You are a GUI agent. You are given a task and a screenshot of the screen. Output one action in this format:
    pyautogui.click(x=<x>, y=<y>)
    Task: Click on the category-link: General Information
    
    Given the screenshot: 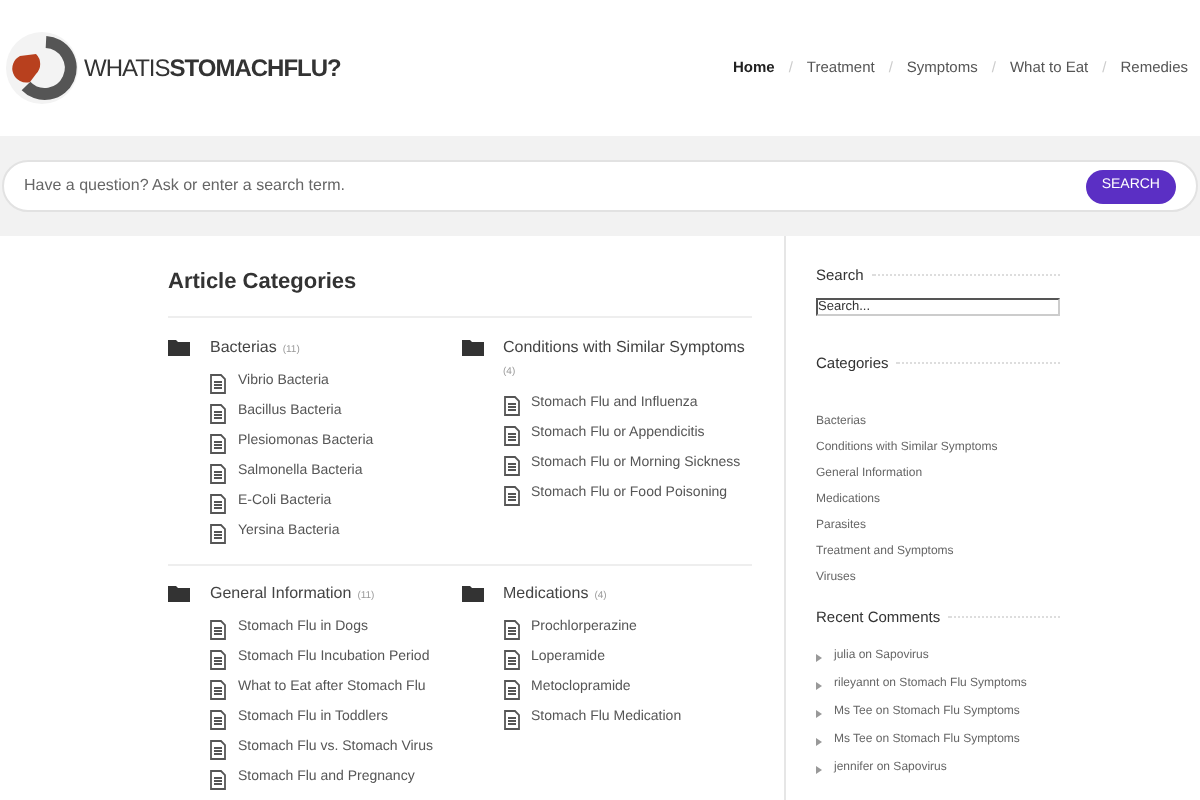 What is the action you would take?
    pyautogui.click(x=281, y=594)
    